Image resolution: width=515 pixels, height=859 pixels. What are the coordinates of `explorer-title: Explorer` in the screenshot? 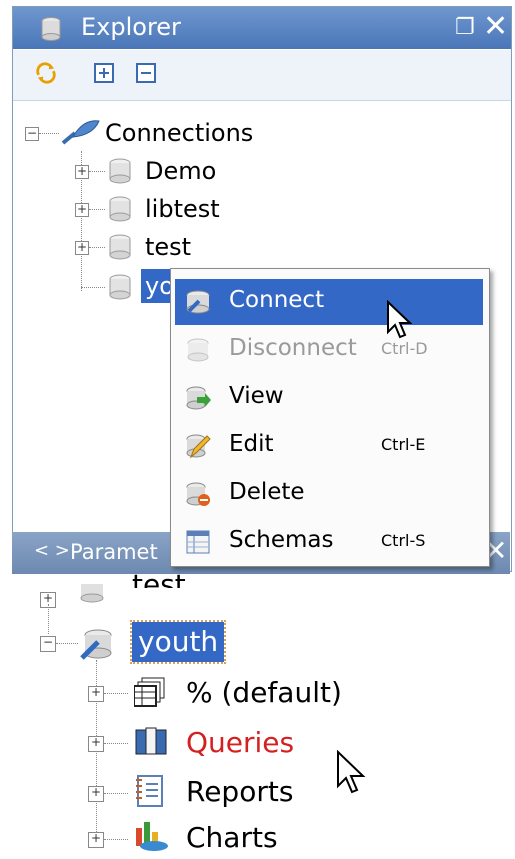 It's located at (131, 27).